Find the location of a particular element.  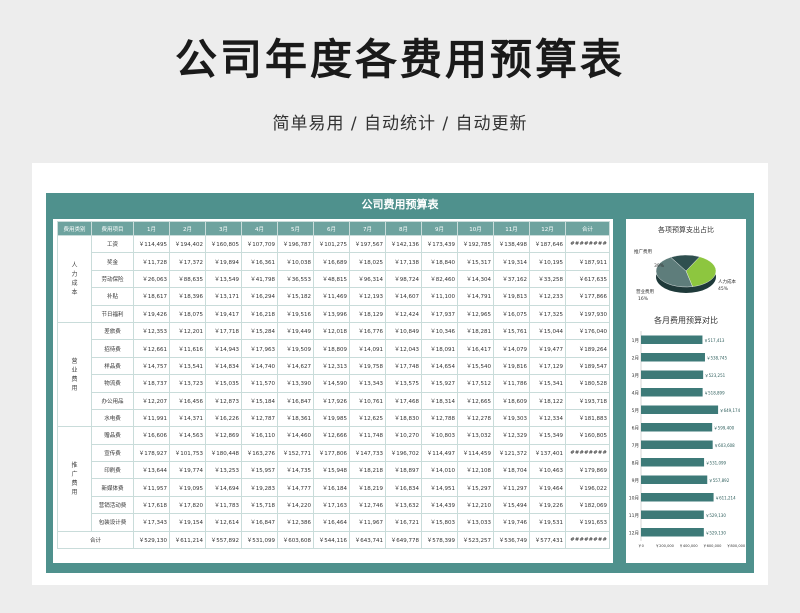

bar-category-label: 8月 is located at coordinates (635, 464).